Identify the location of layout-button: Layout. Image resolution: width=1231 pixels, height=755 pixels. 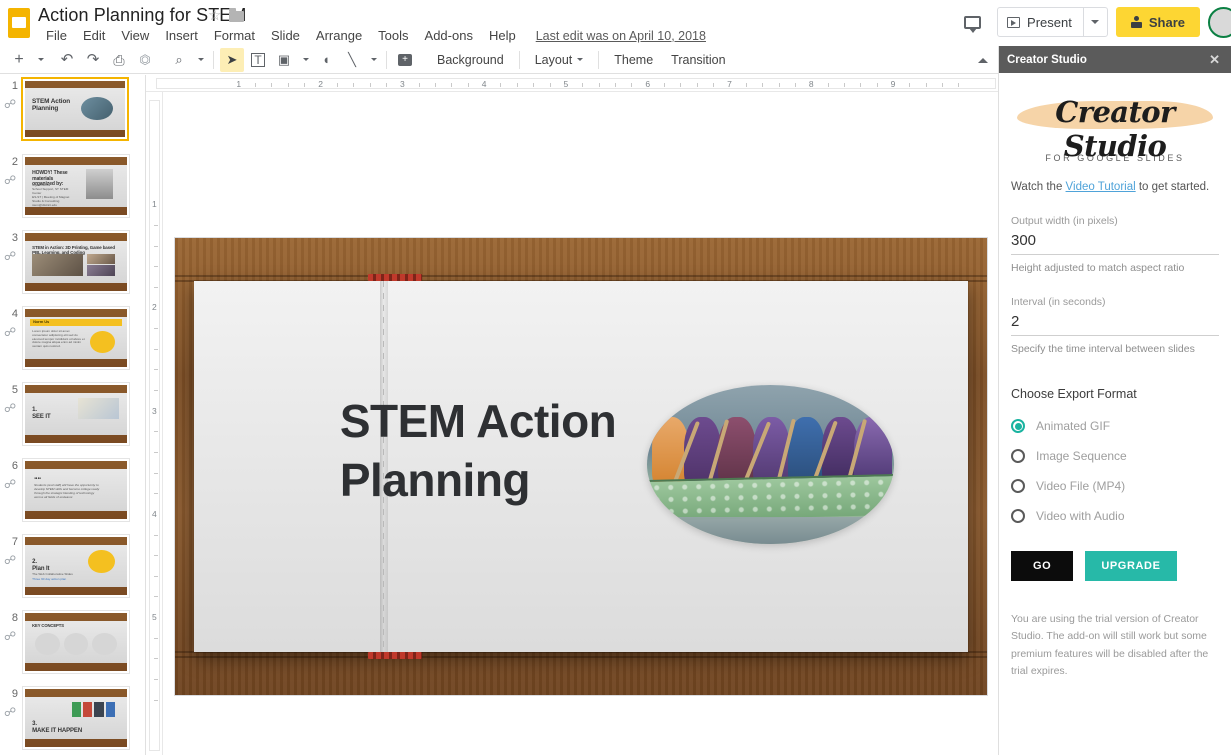
(559, 60).